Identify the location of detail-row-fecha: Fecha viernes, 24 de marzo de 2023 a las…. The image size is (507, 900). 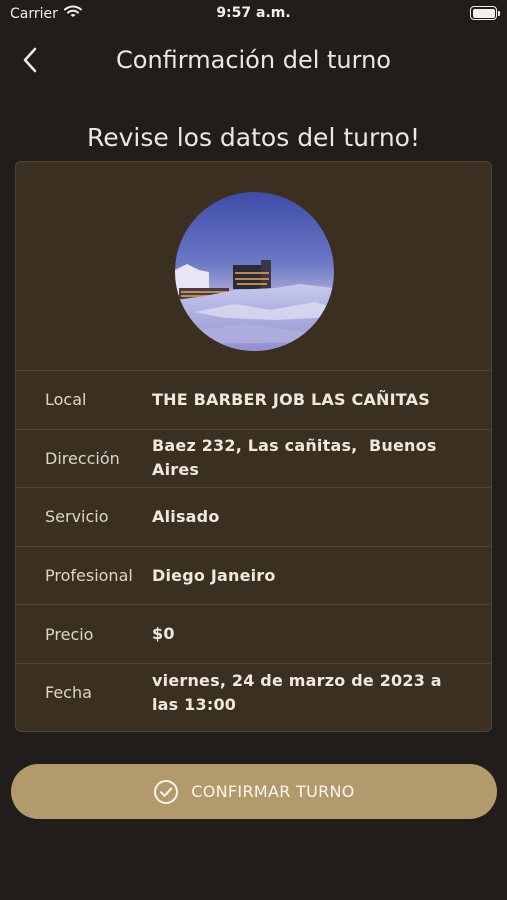
(253, 692).